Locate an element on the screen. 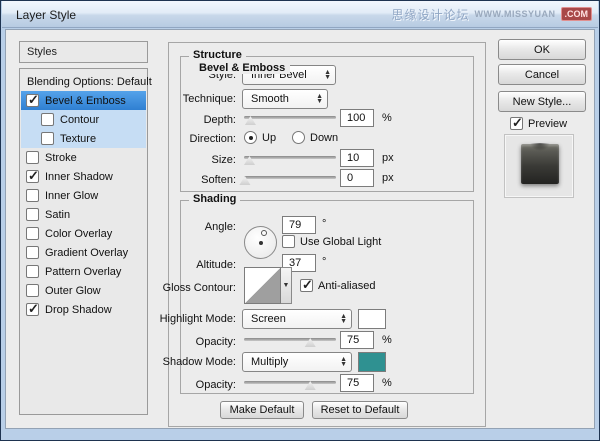 The image size is (600, 441). shading-legend: Shading is located at coordinates (215, 199).